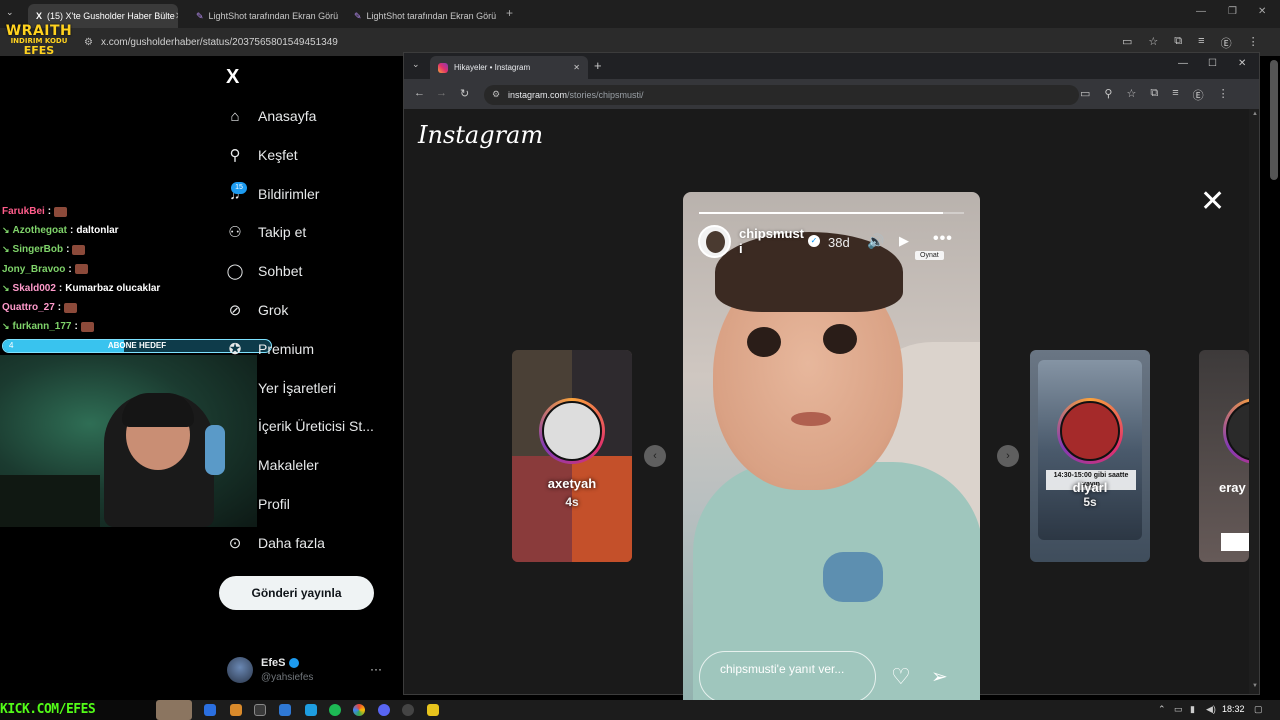 The image size is (1280, 720). What do you see at coordinates (640, 710) in the screenshot?
I see `windows-taskbar` at bounding box center [640, 710].